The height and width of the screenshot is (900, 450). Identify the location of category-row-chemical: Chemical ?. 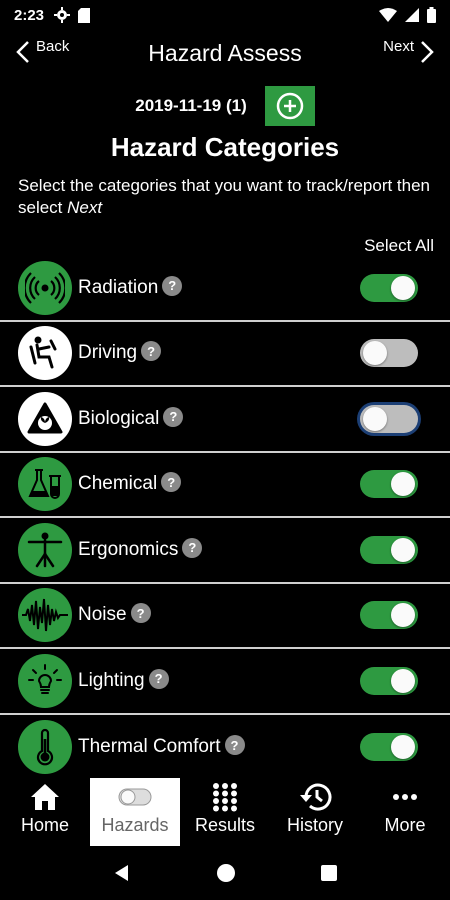
(225, 485).